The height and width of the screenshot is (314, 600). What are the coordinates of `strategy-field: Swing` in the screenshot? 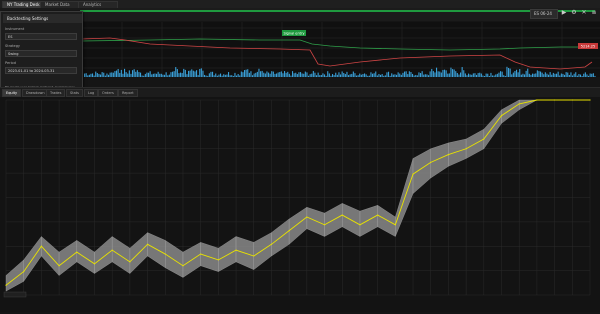 It's located at (41, 53).